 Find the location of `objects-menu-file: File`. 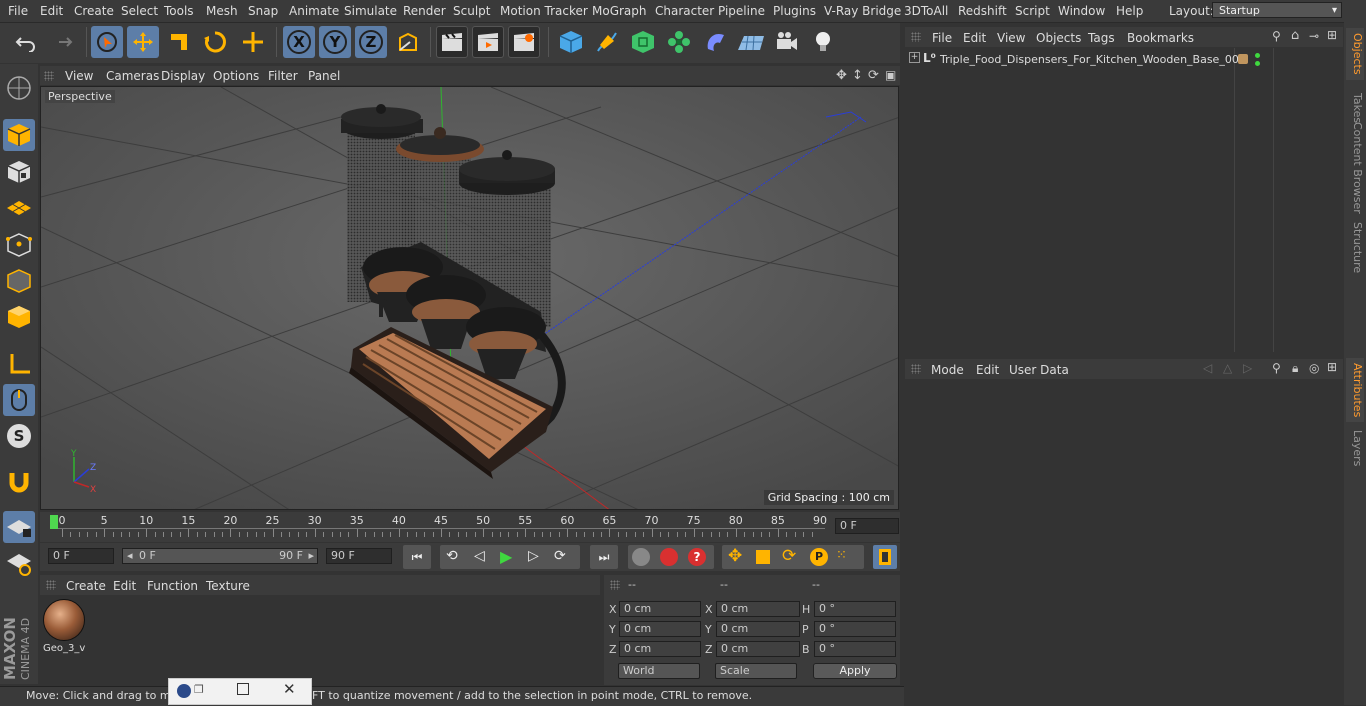

objects-menu-file: File is located at coordinates (942, 38).